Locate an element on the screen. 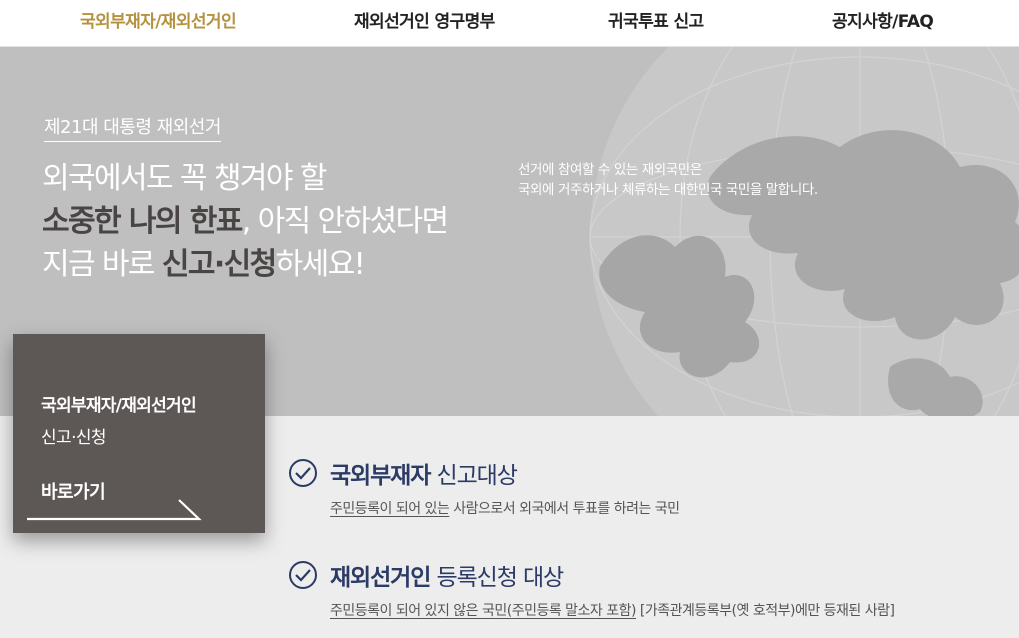 This screenshot has height=638, width=1019. cta-title: 국외부재자/재외선거인 is located at coordinates (119, 406).